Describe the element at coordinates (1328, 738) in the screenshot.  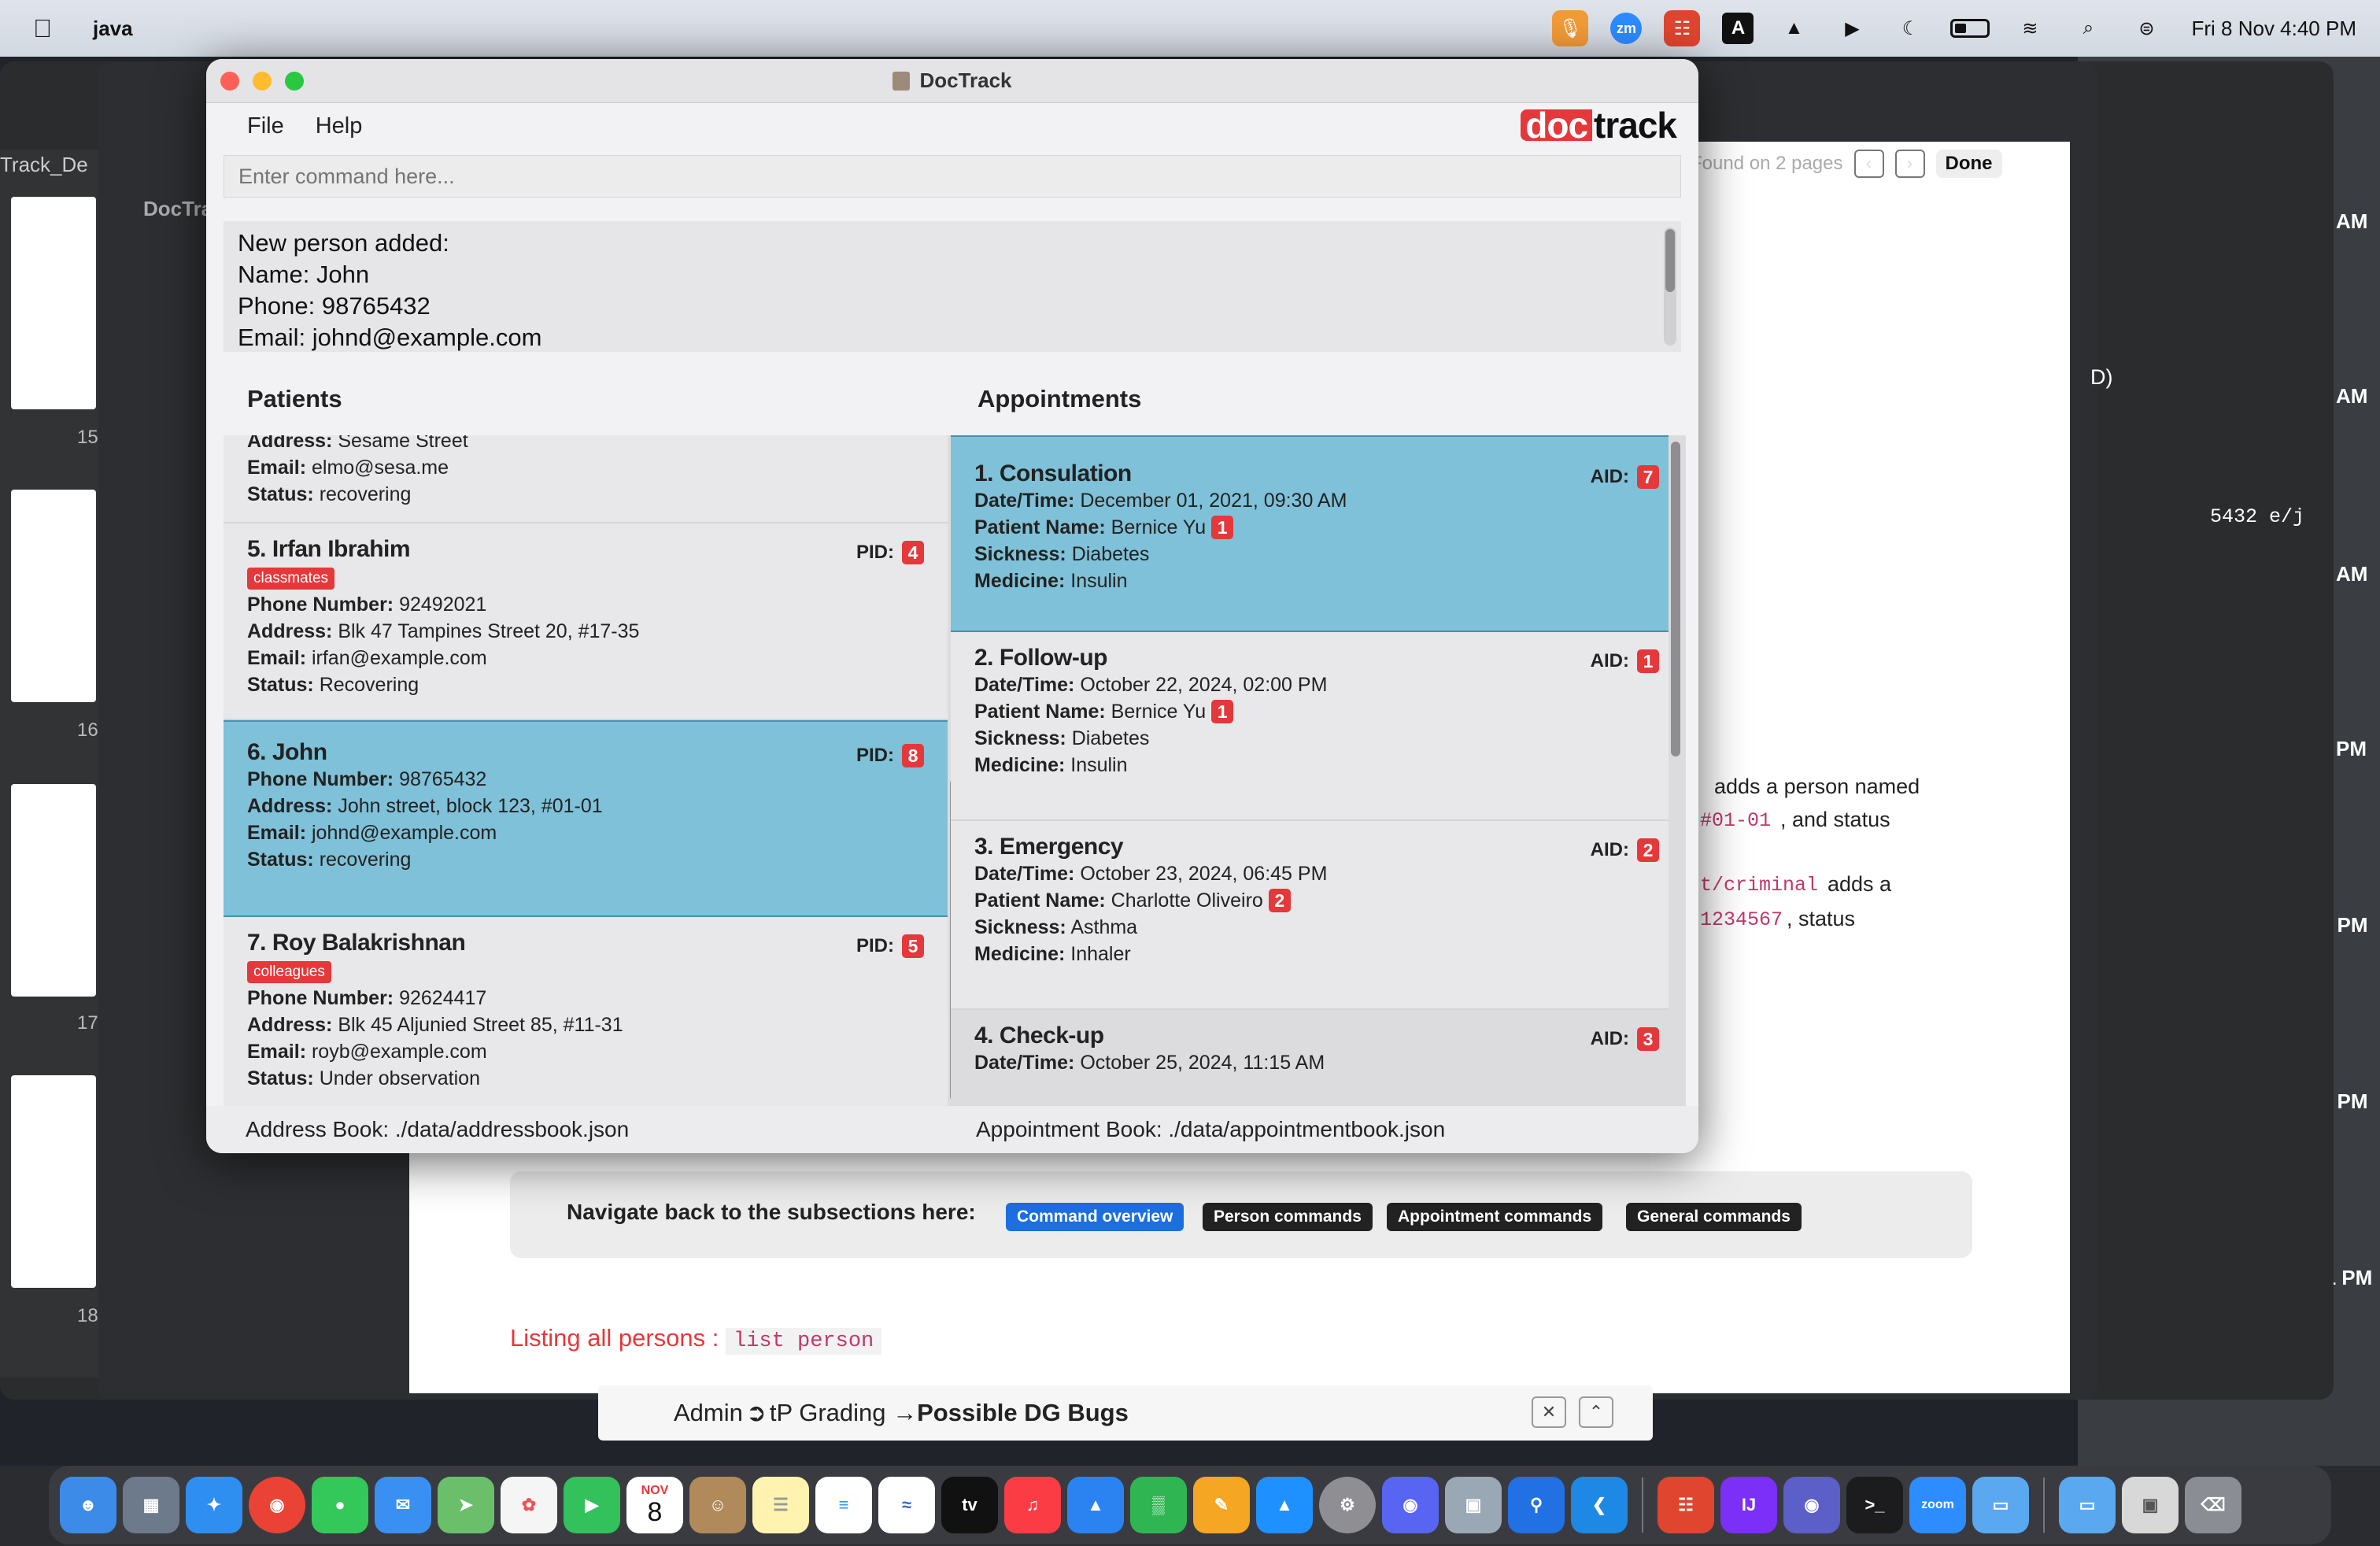
I see `sickness-row: Sickness: Diabetes` at that location.